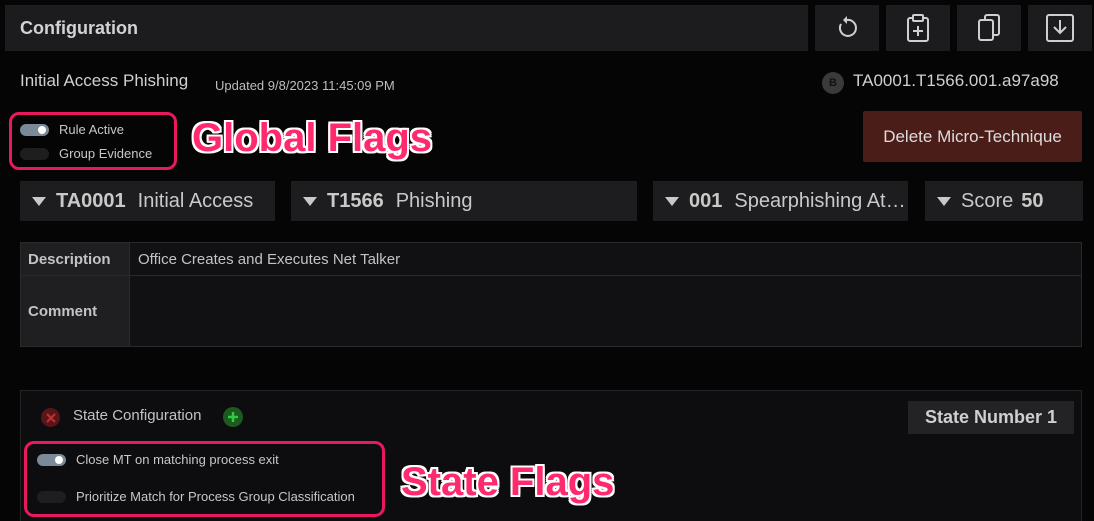 Image resolution: width=1094 pixels, height=521 pixels. Describe the element at coordinates (137, 415) in the screenshot. I see `state-configuration-title: State Configuration` at that location.